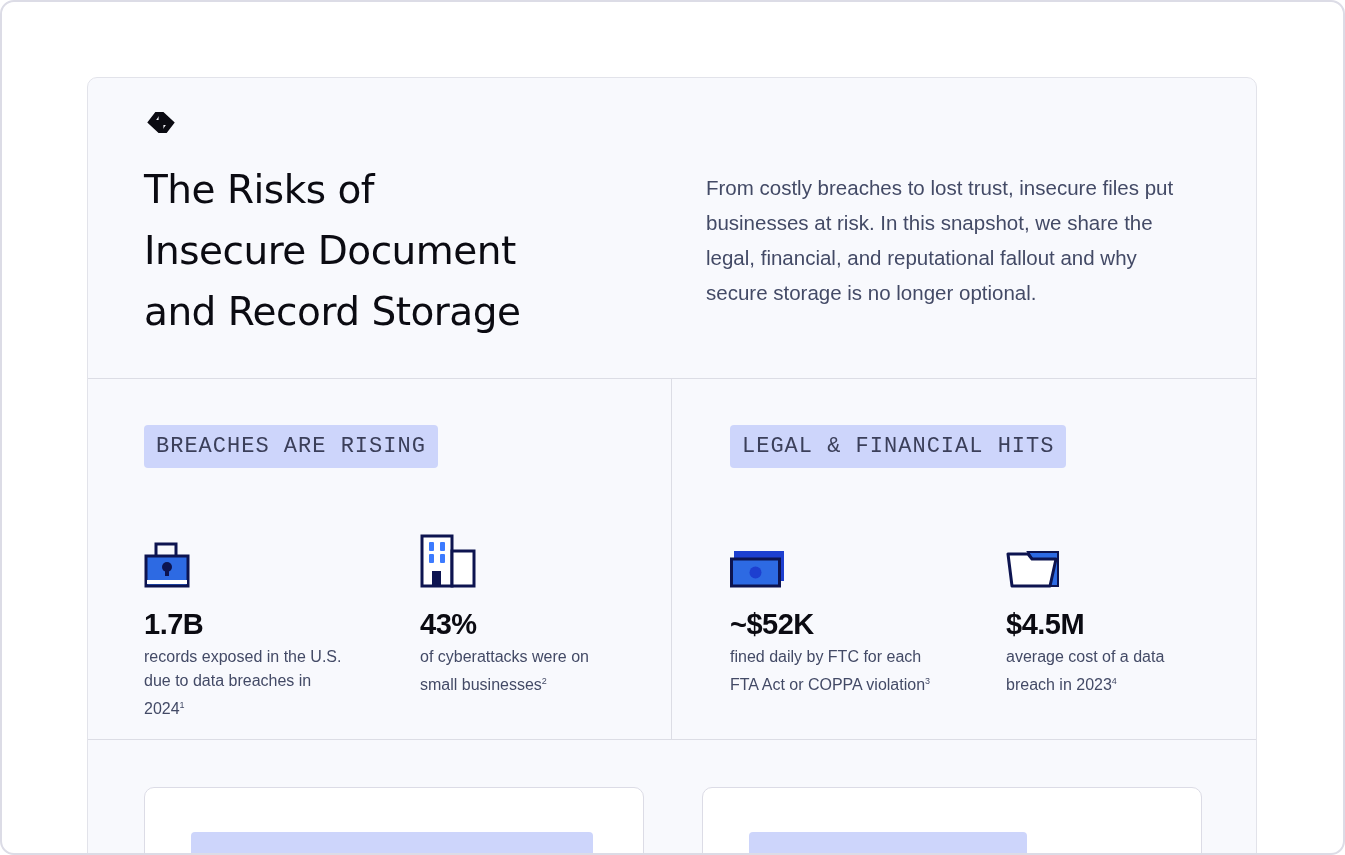 The height and width of the screenshot is (855, 1345). Describe the element at coordinates (1086, 671) in the screenshot. I see `stat-caption: average cost of a data breach in 2023$^{4}$` at that location.